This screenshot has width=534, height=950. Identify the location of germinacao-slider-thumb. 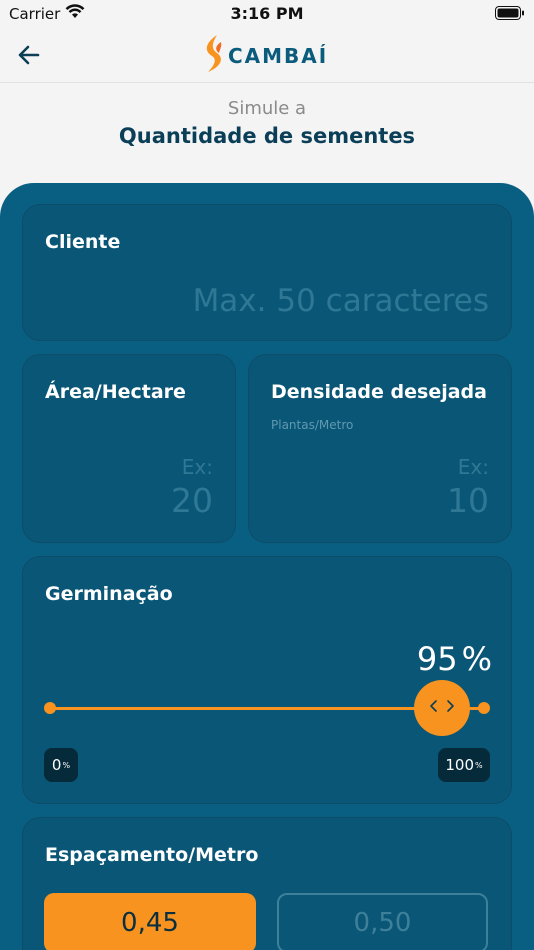
(442, 708).